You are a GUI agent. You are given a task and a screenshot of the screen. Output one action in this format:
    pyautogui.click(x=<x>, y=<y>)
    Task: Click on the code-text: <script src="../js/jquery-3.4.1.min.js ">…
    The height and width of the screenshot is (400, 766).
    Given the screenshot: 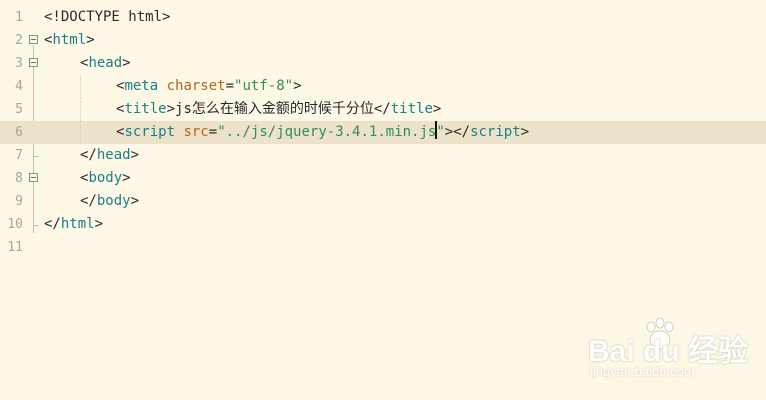 What is the action you would take?
    pyautogui.click(x=322, y=132)
    